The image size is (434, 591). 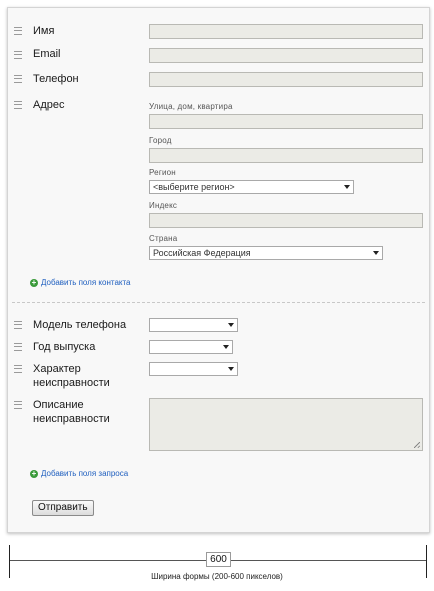 What do you see at coordinates (286, 220) in the screenshot?
I see `index-input` at bounding box center [286, 220].